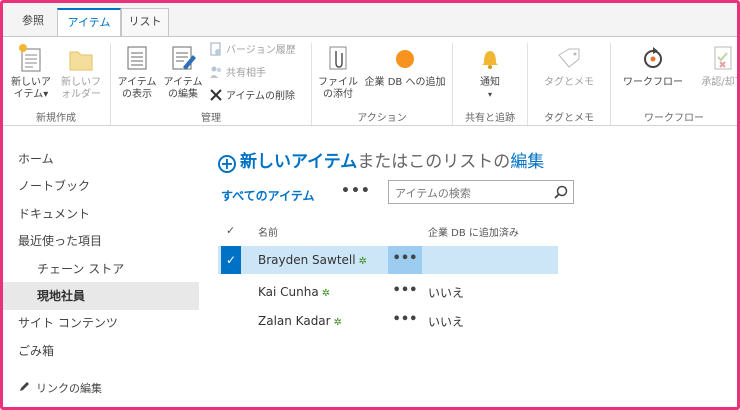  I want to click on nav-item-recycle-bin: ごみ箱, so click(101, 351).